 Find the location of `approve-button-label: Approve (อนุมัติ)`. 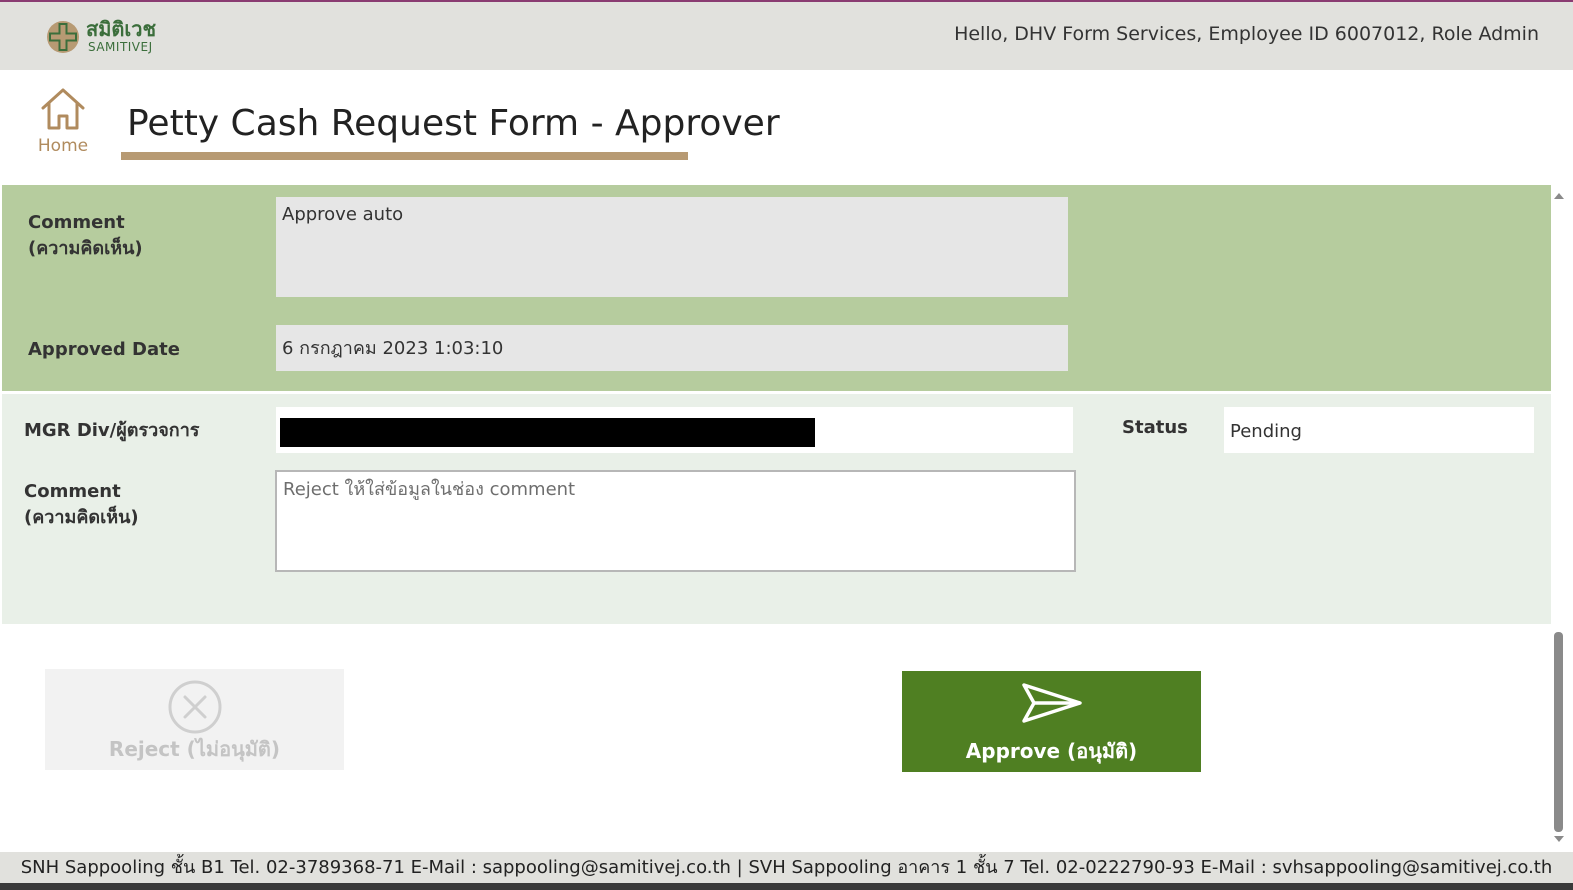

approve-button-label: Approve (อนุมัติ) is located at coordinates (1051, 751).